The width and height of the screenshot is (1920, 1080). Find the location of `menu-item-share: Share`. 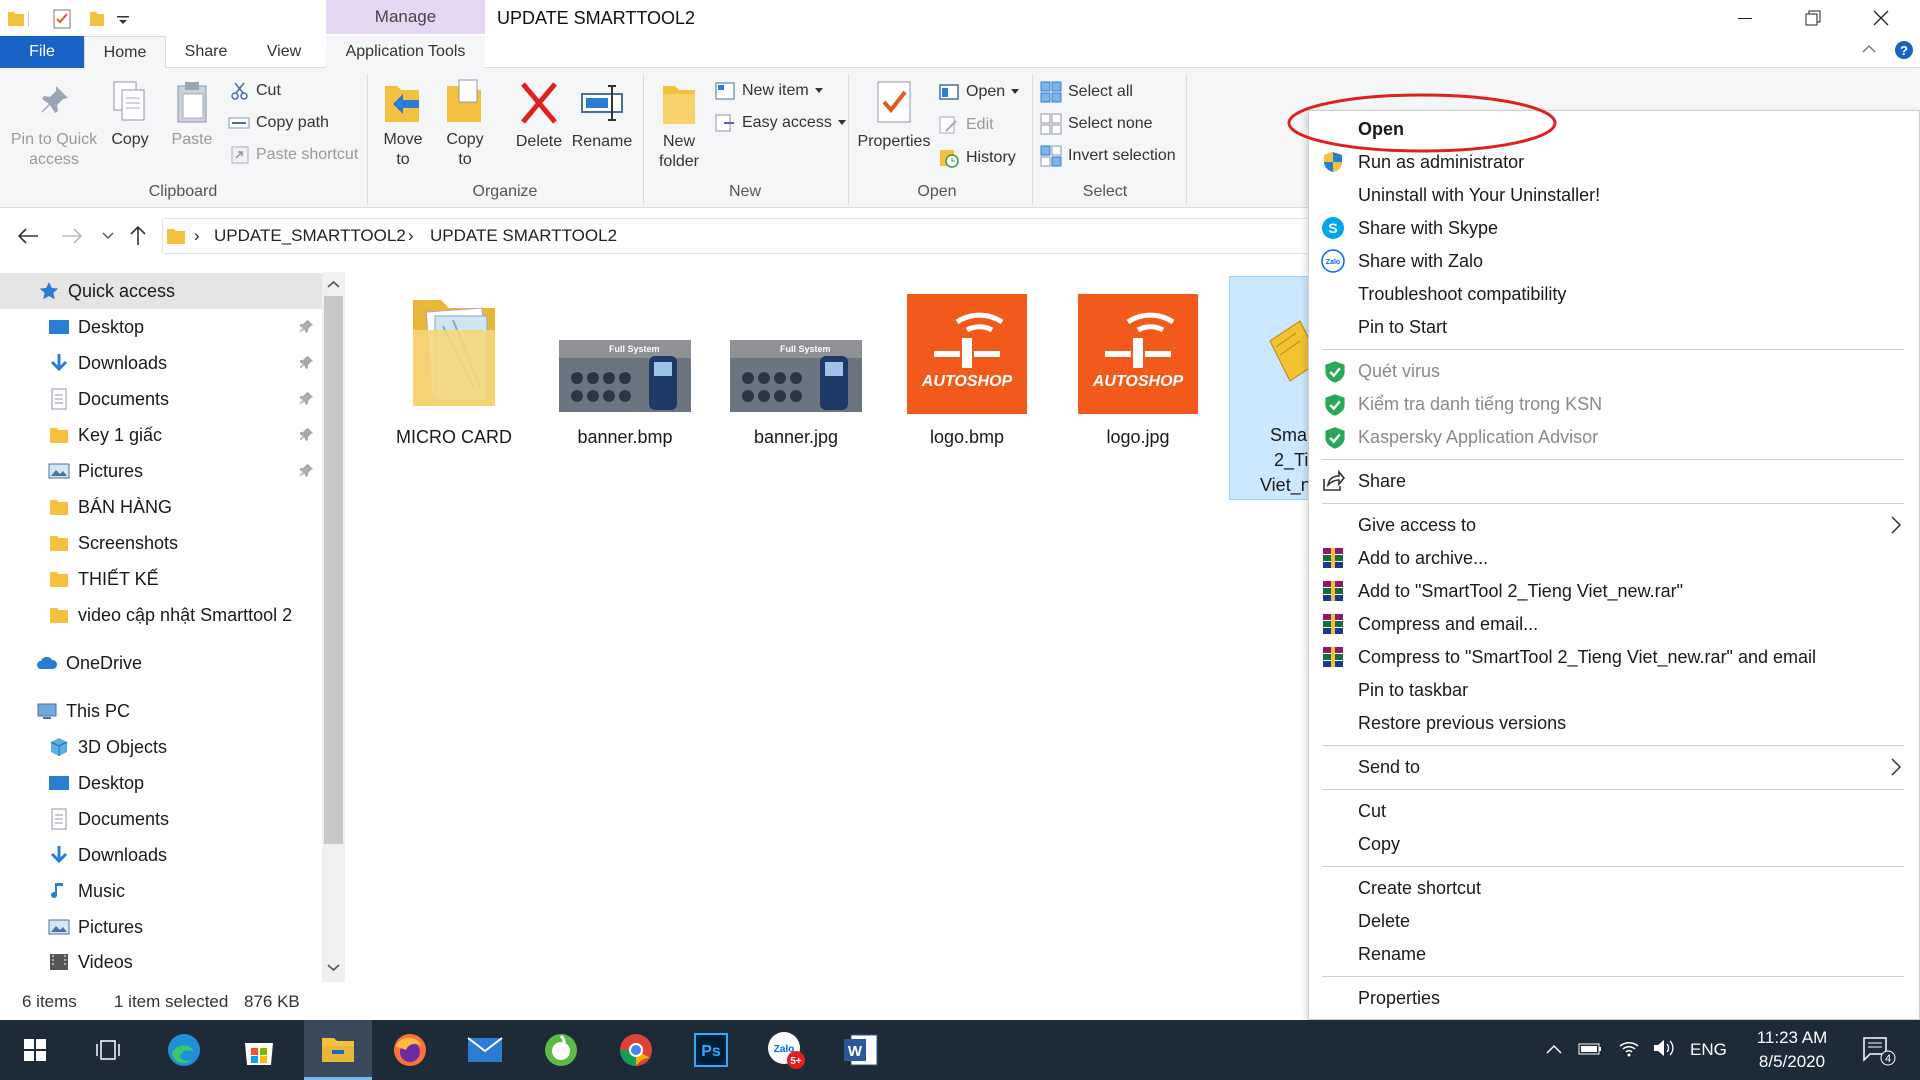

menu-item-share: Share is located at coordinates (1382, 481).